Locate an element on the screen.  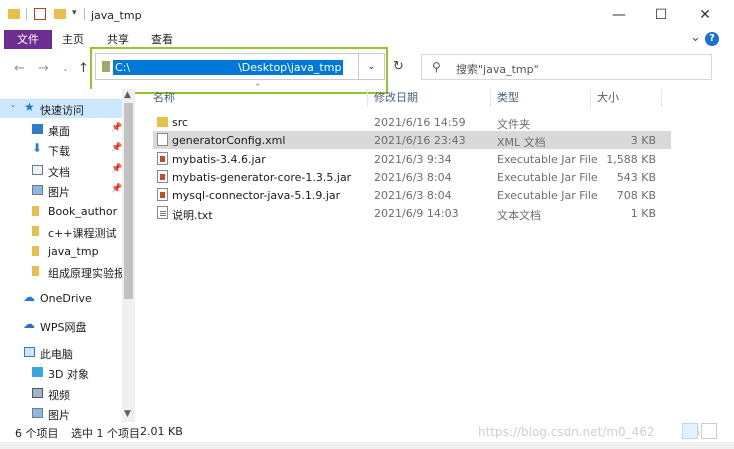
scroll-up-icon: ▲ is located at coordinates (127, 95).